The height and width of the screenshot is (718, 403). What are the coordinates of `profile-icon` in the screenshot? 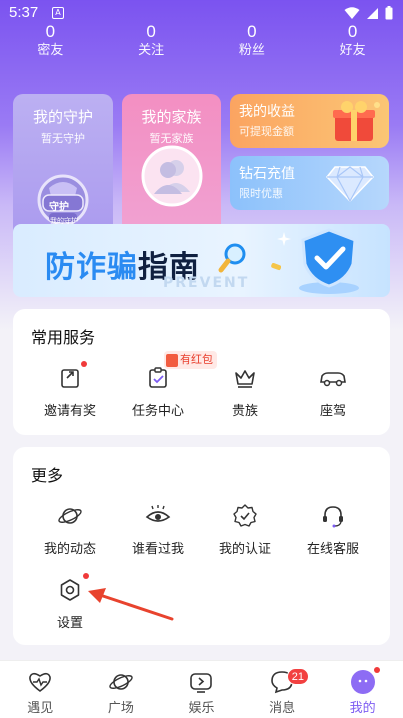 It's located at (365, 681).